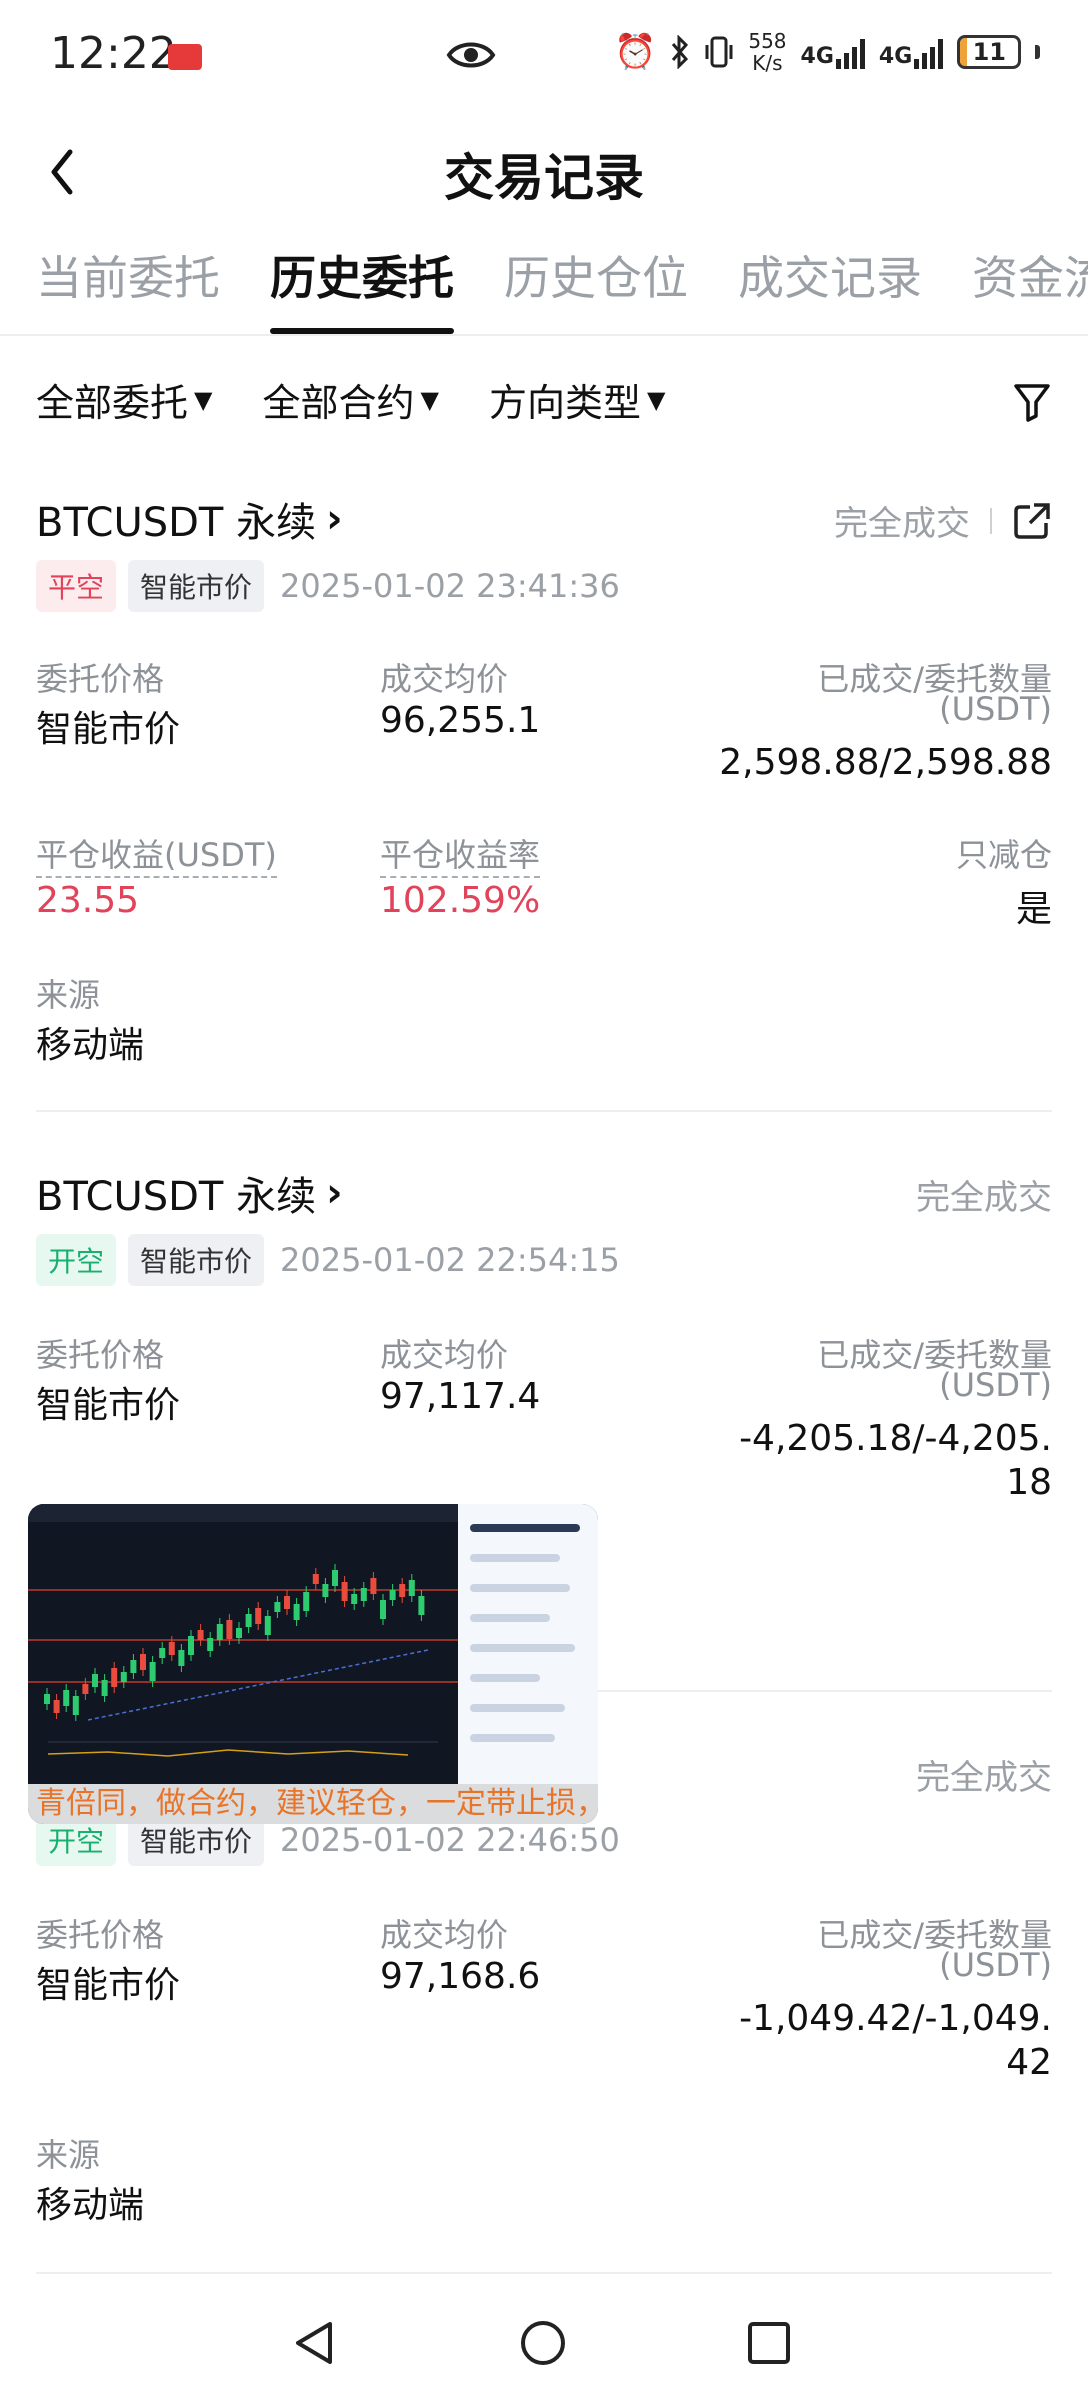  What do you see at coordinates (1030, 290) in the screenshot?
I see `tab-fund-flow: 资金流` at bounding box center [1030, 290].